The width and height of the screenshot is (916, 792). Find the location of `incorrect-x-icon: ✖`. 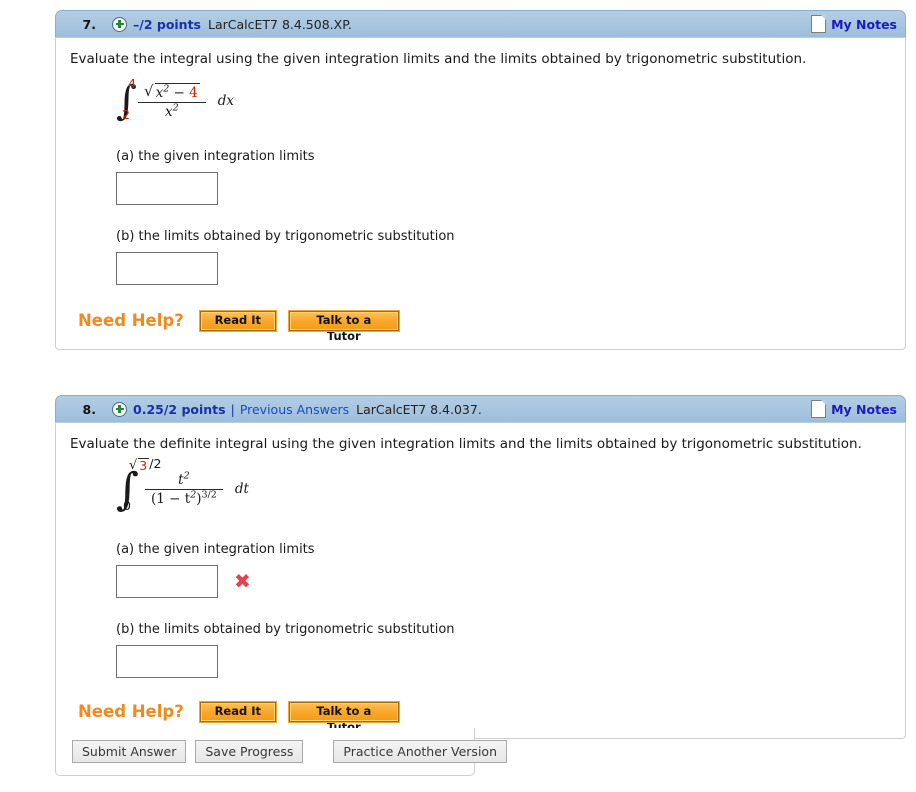

incorrect-x-icon: ✖ is located at coordinates (242, 581).